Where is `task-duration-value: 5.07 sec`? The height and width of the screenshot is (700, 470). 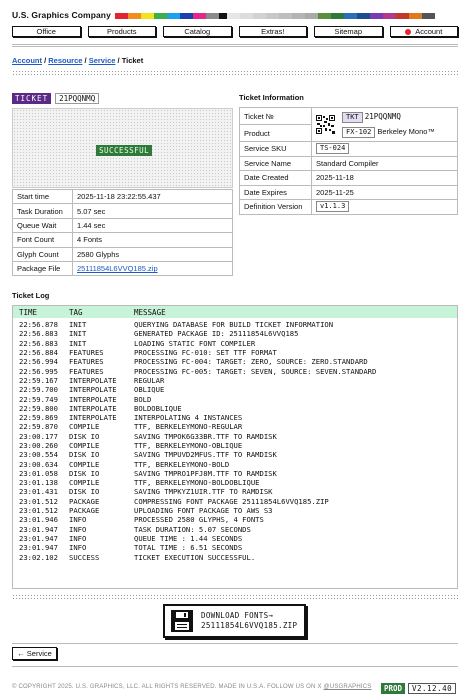
task-duration-value: 5.07 sec is located at coordinates (152, 211).